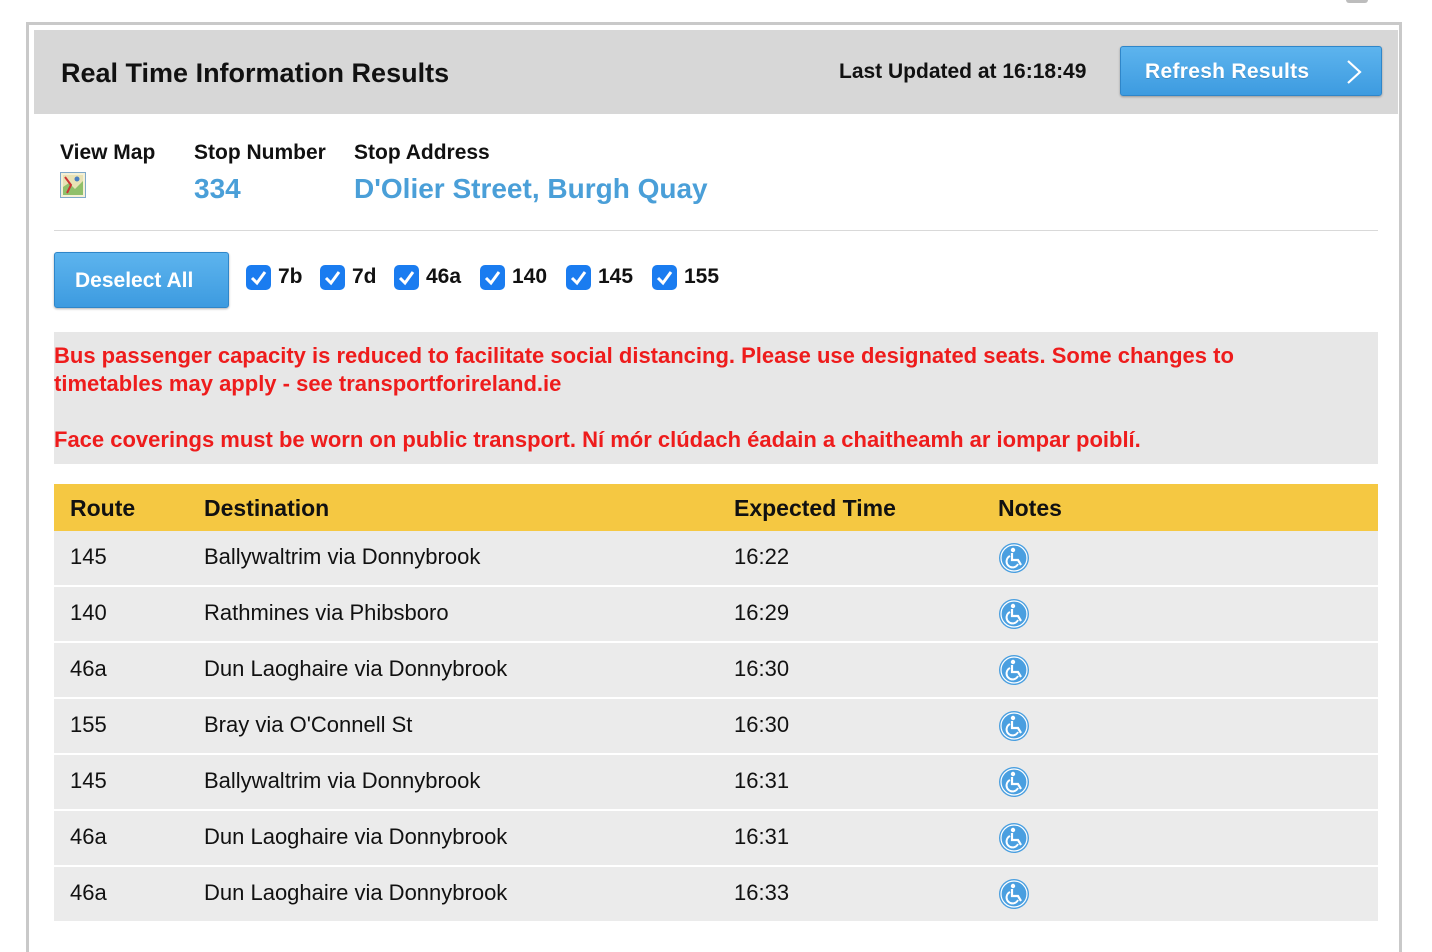 This screenshot has width=1432, height=952. What do you see at coordinates (716, 559) in the screenshot?
I see `table-row: 145 Ballywaltrim via Donnybrook 16:22` at bounding box center [716, 559].